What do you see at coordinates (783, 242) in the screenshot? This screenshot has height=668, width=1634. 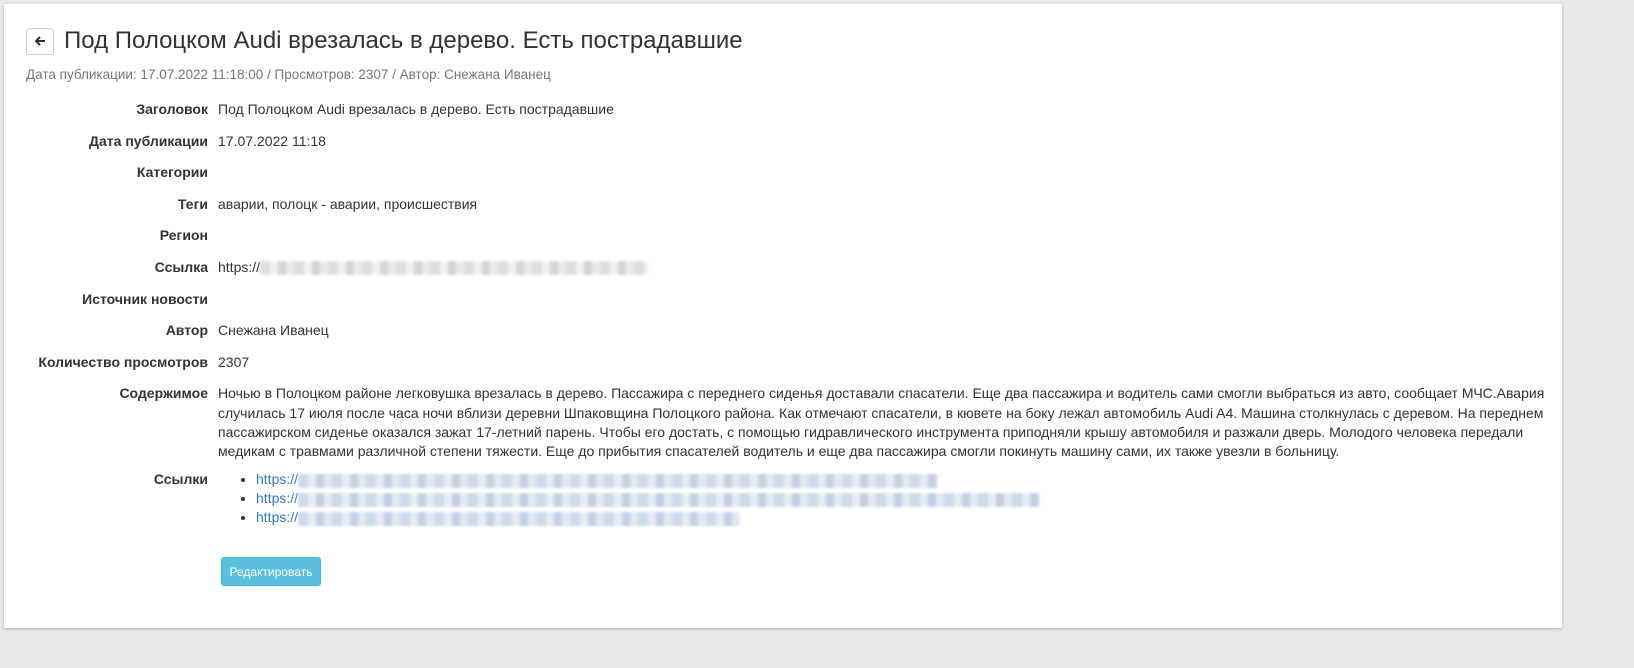 I see `field-region: Регион` at bounding box center [783, 242].